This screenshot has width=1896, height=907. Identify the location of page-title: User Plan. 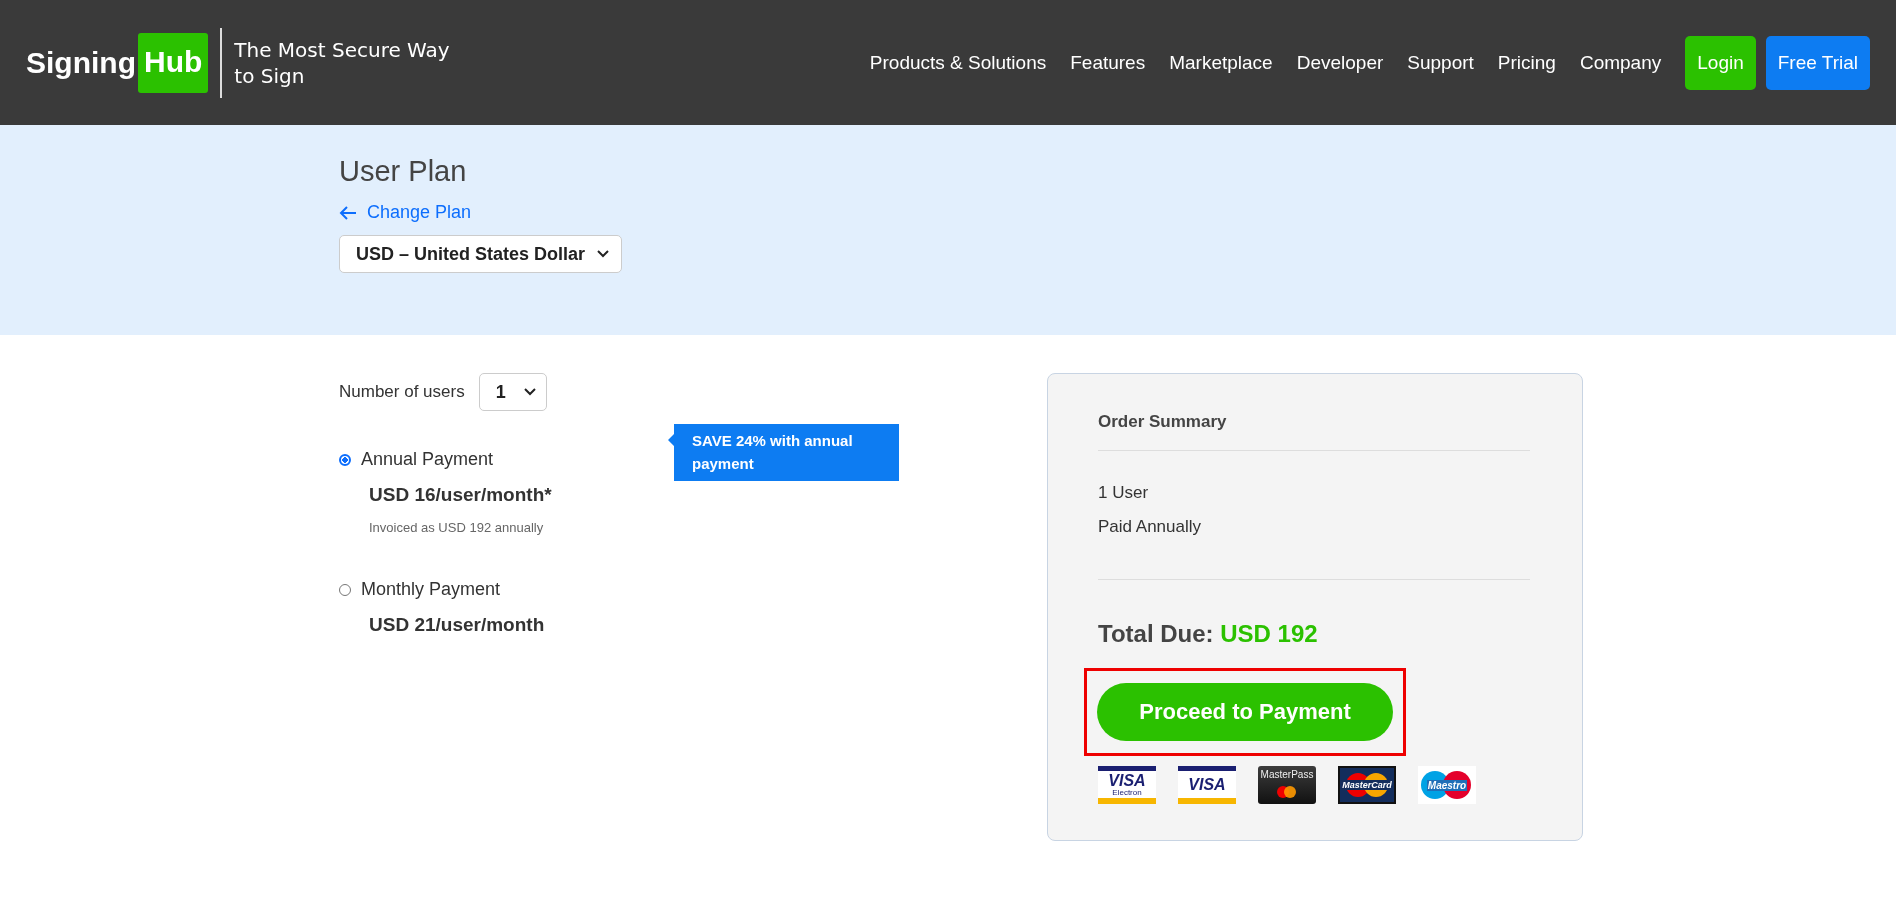
(403, 171).